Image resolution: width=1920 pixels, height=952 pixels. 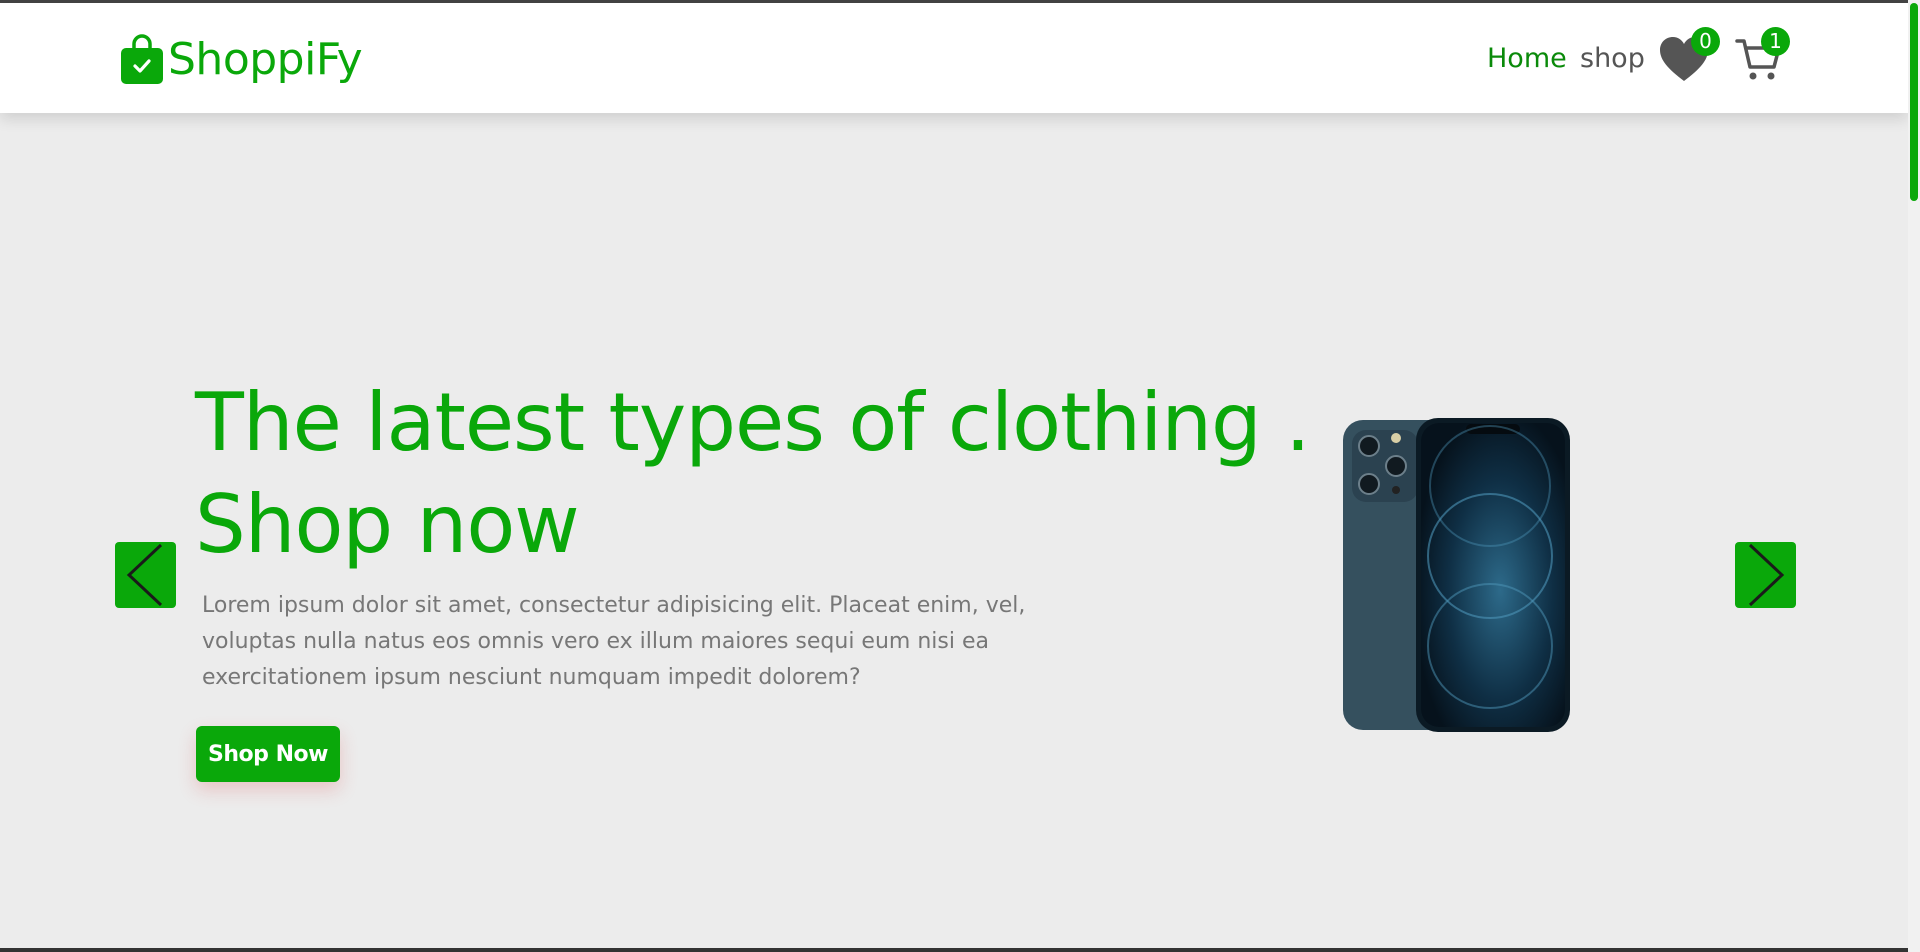 What do you see at coordinates (265, 59) in the screenshot?
I see `brand-name: ShoppiFy` at bounding box center [265, 59].